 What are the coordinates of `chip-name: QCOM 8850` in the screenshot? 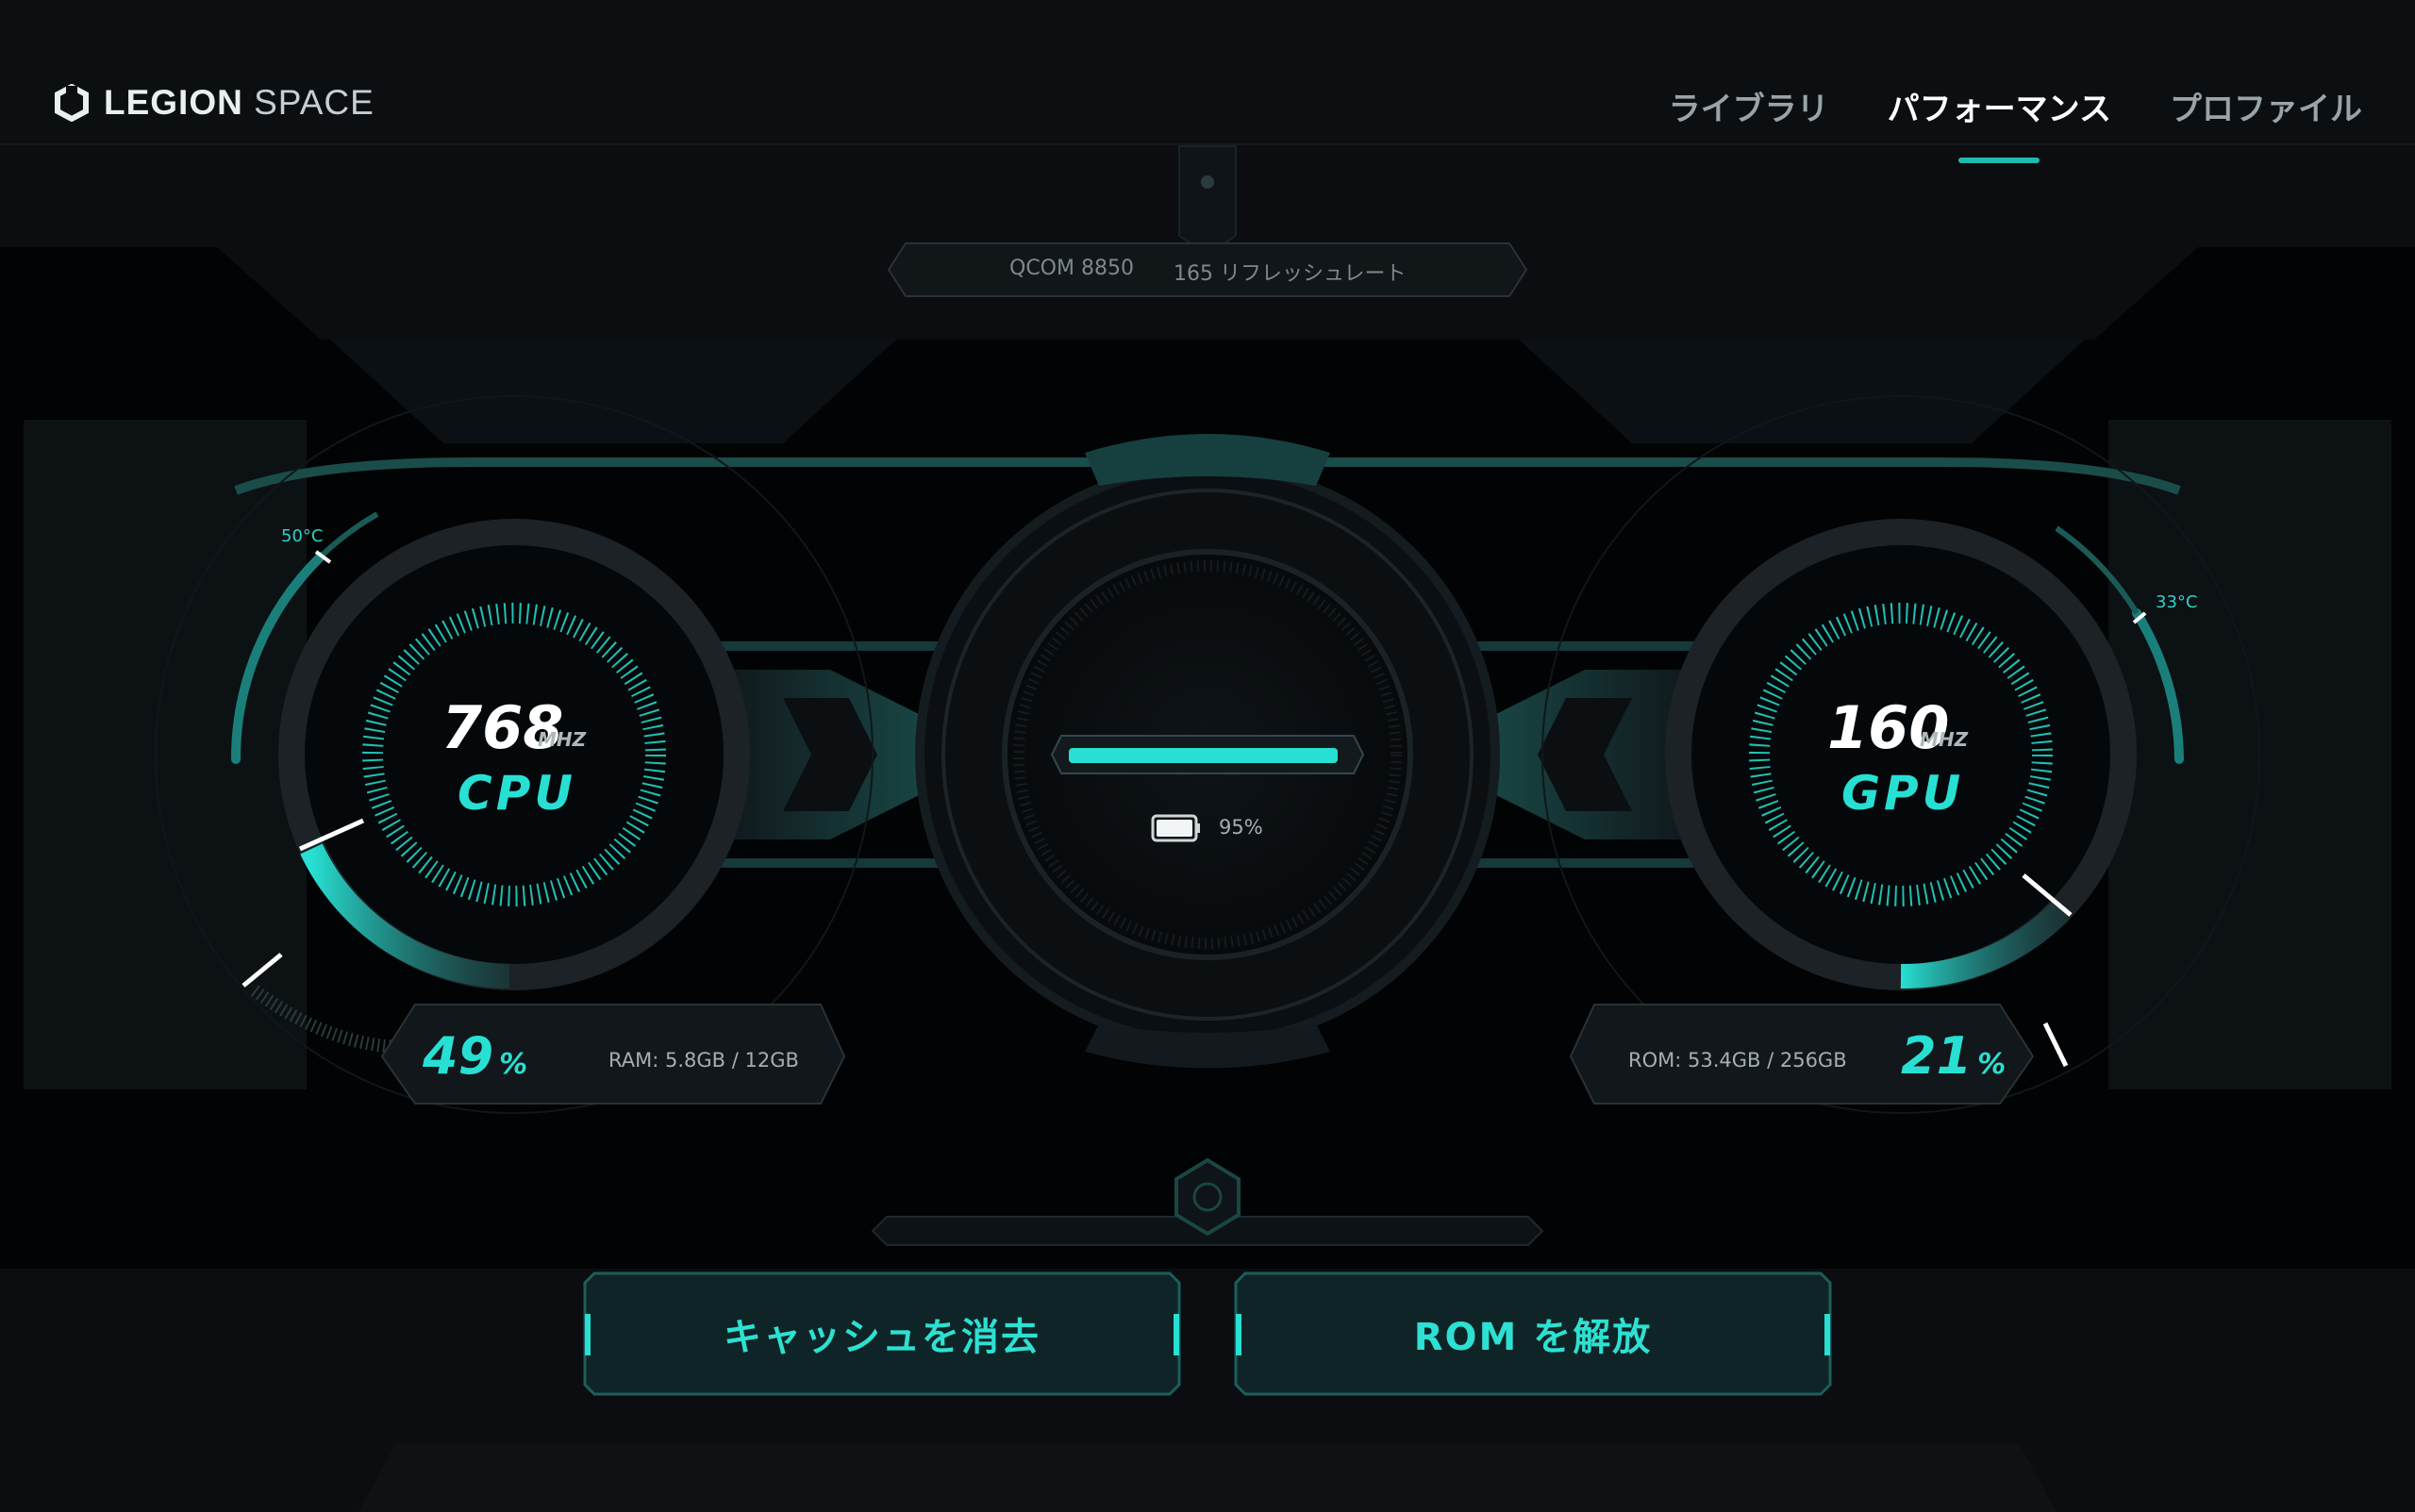 It's located at (1071, 268).